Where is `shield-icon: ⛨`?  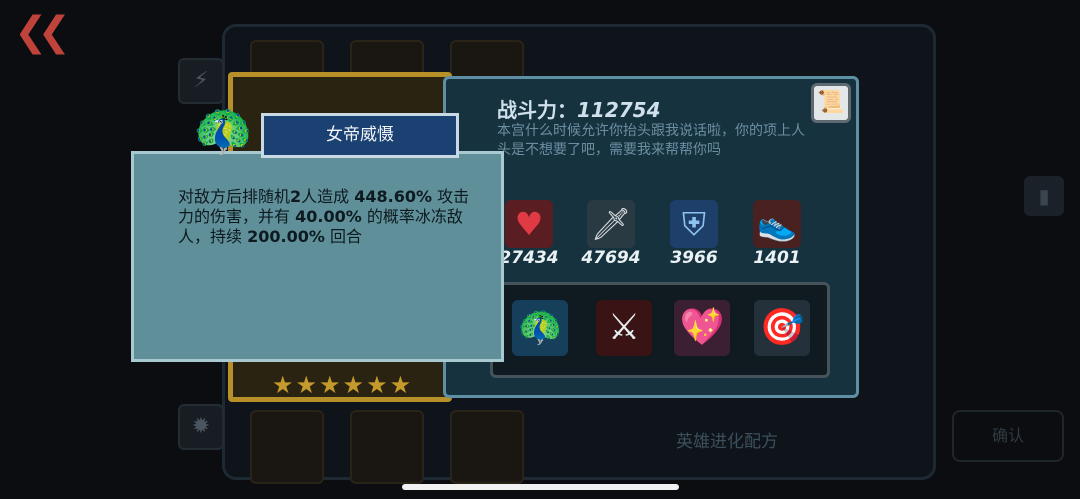 shield-icon: ⛨ is located at coordinates (694, 224).